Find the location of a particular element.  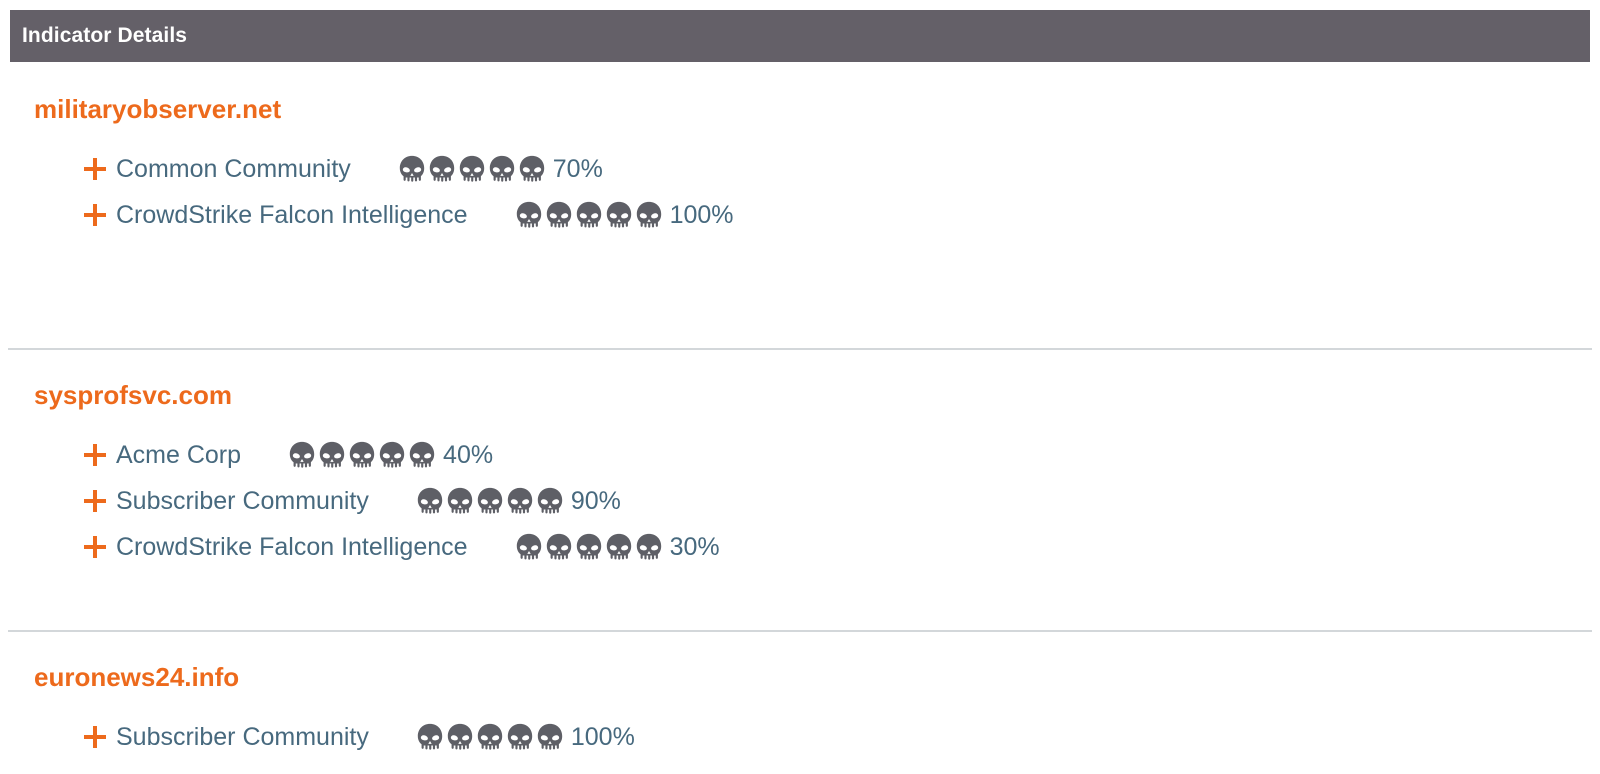

panel-header: Indicator Details is located at coordinates (800, 36).